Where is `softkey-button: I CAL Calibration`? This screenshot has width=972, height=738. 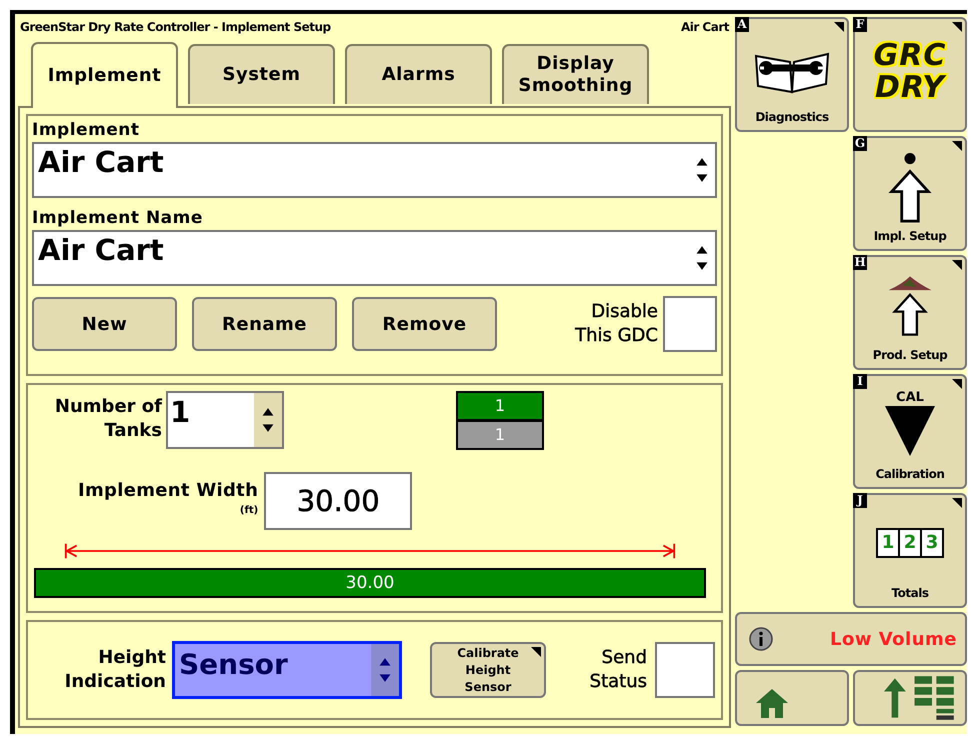 softkey-button: I CAL Calibration is located at coordinates (910, 431).